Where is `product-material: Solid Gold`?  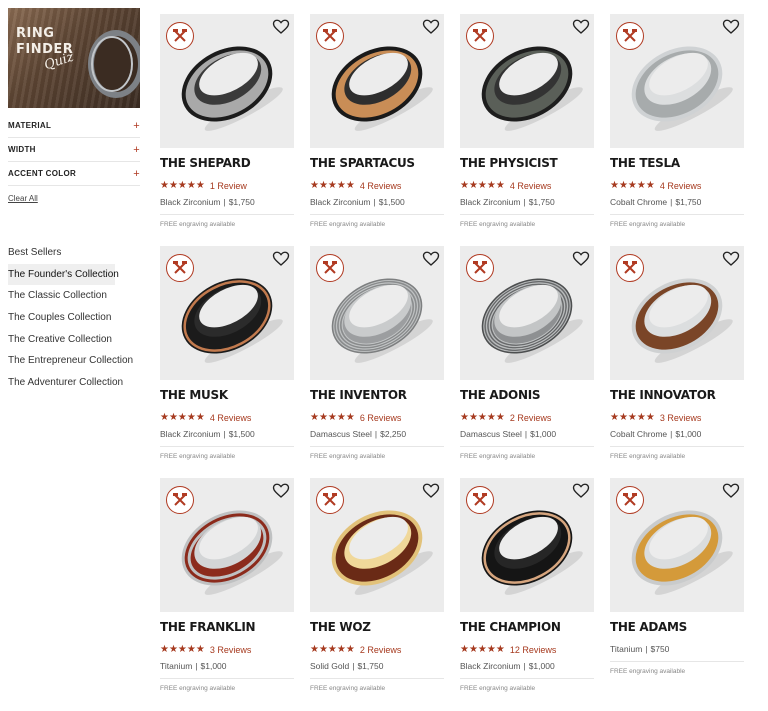 product-material: Solid Gold is located at coordinates (330, 666).